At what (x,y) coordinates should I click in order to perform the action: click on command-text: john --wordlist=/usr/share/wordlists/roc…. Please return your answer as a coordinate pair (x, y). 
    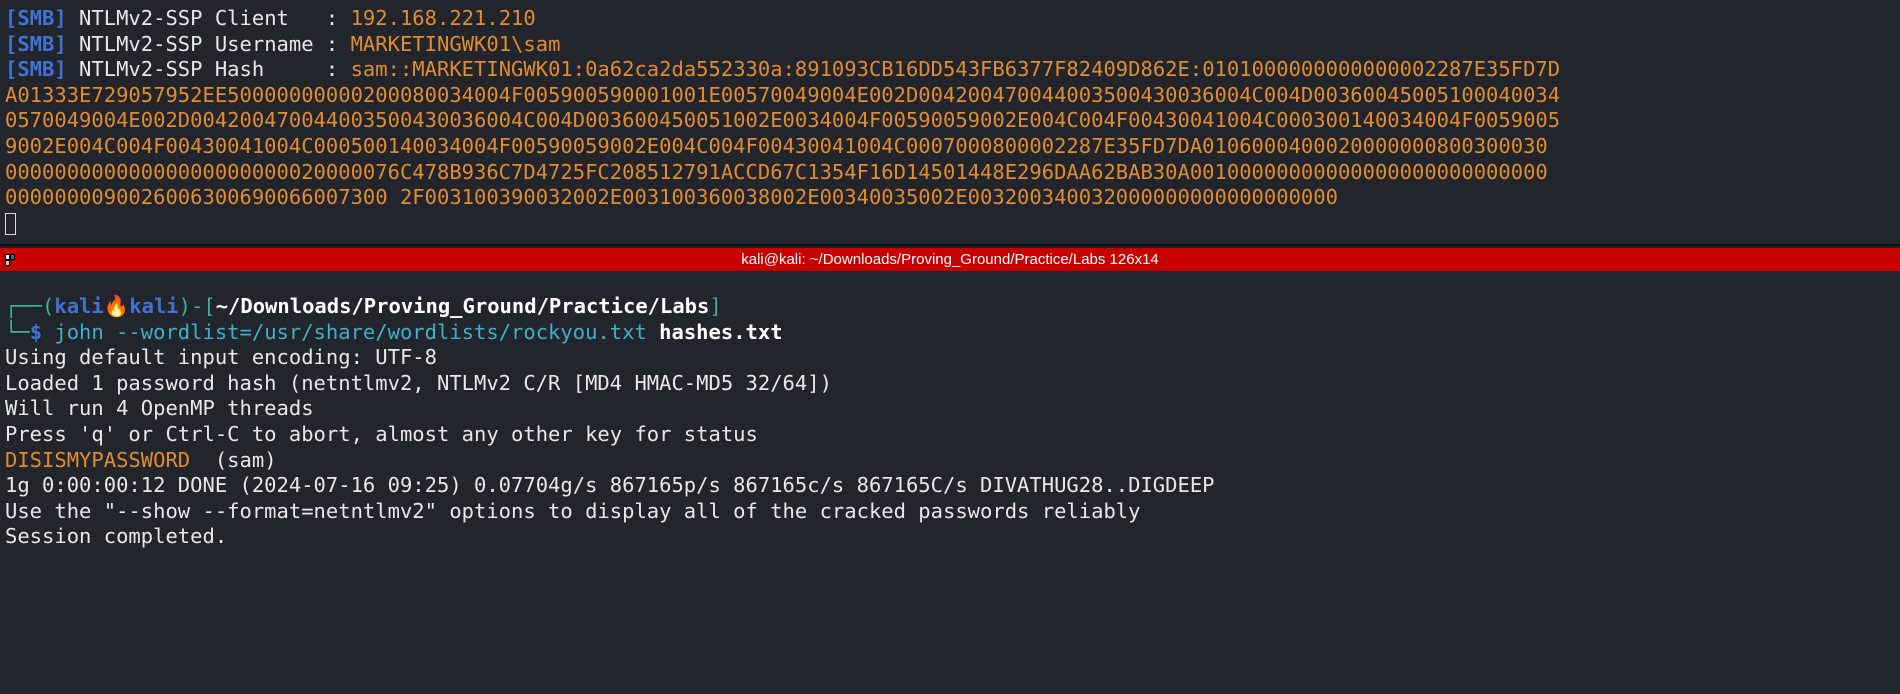
    Looking at the image, I should click on (350, 331).